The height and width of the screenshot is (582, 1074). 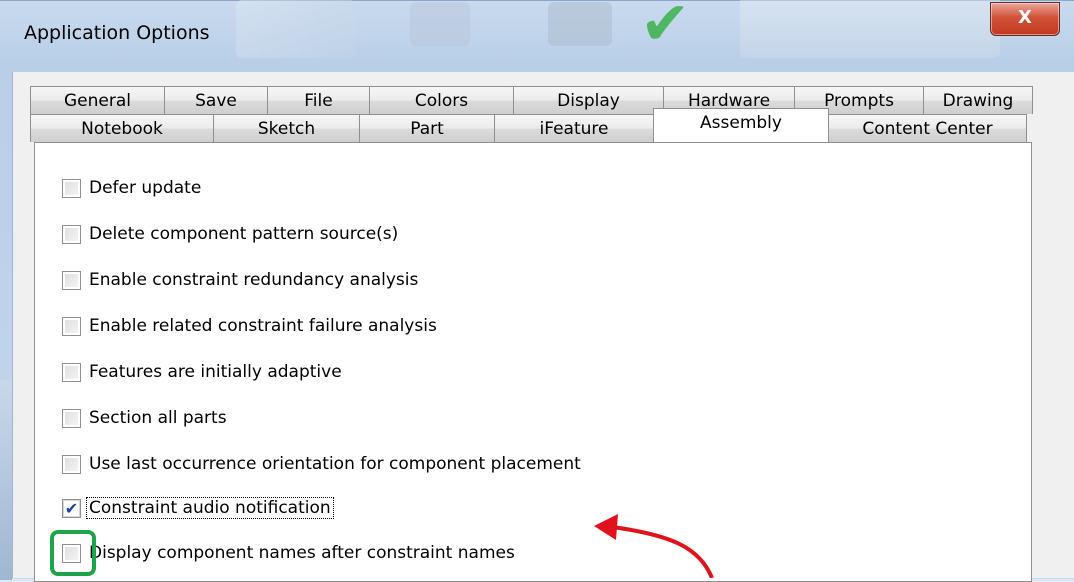 I want to click on arrow-head, so click(x=606, y=527).